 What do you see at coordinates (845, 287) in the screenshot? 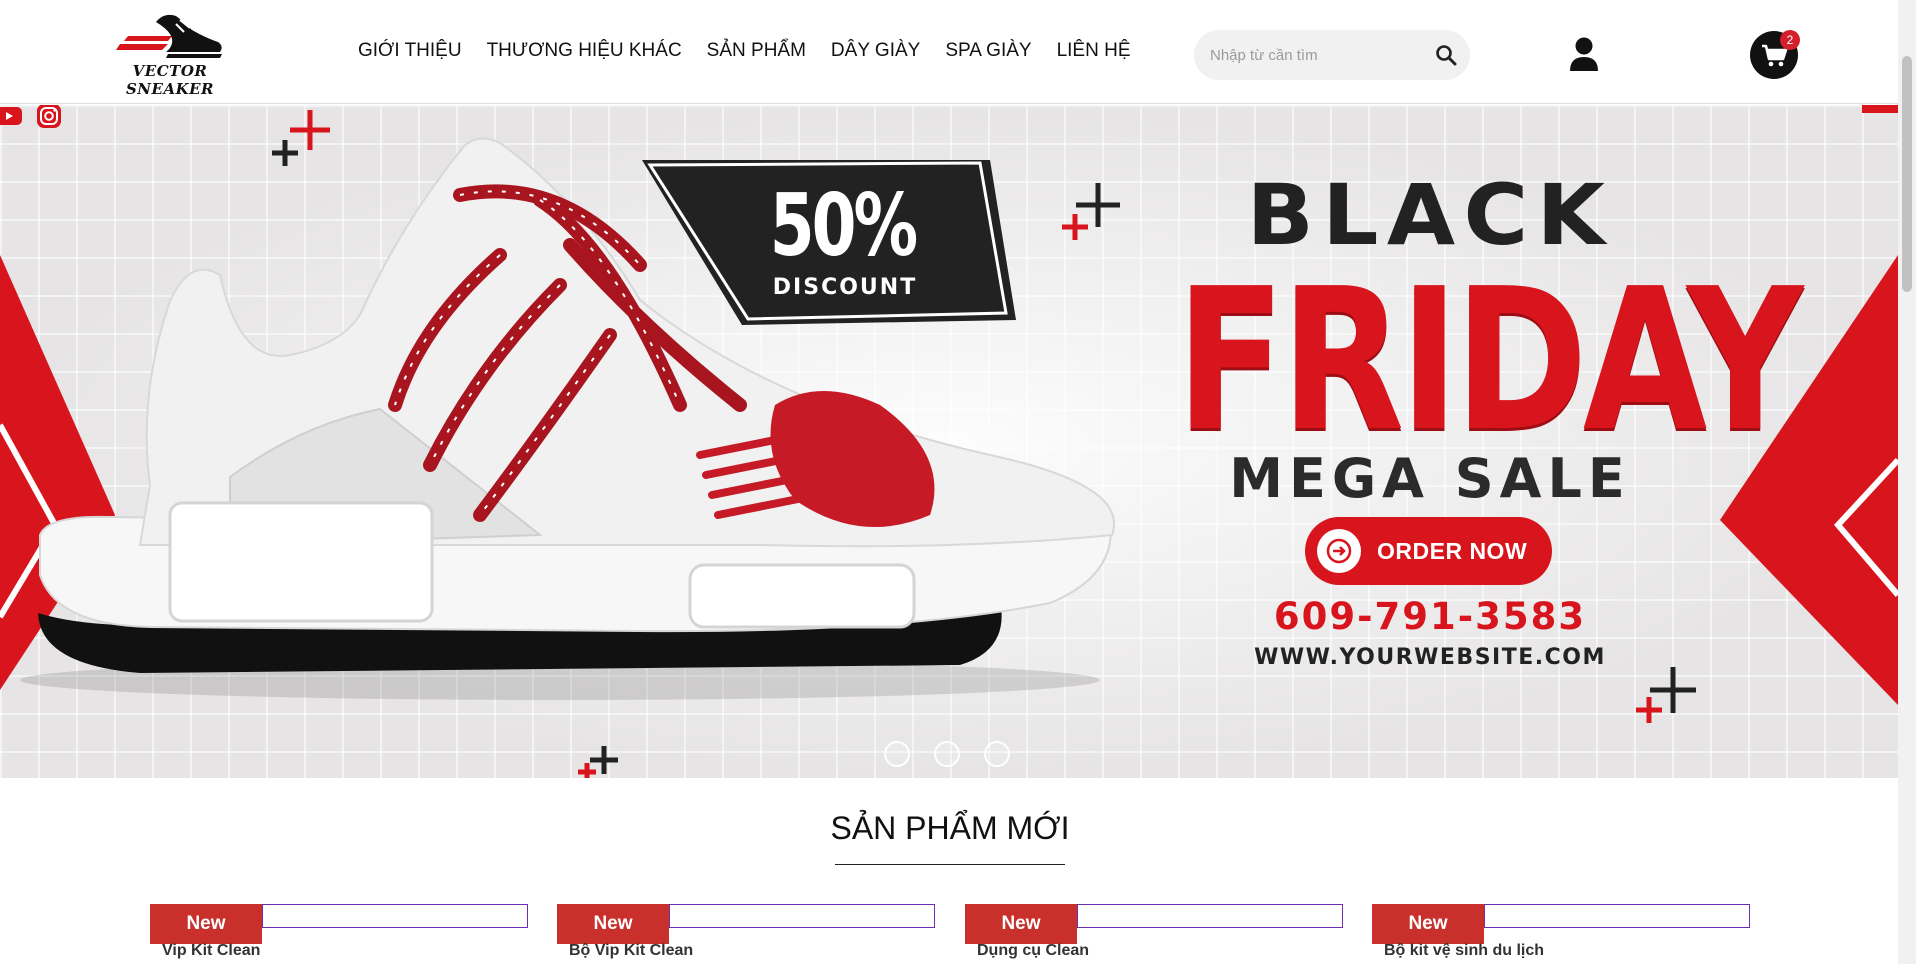
I see `discount-label: DISCOUNT` at bounding box center [845, 287].